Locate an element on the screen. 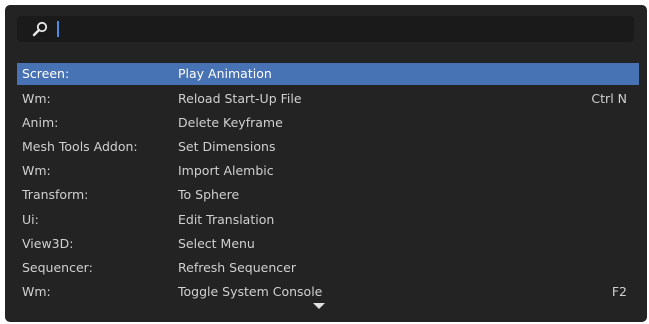 Image resolution: width=649 pixels, height=324 pixels. item-category: Ui: is located at coordinates (30, 219).